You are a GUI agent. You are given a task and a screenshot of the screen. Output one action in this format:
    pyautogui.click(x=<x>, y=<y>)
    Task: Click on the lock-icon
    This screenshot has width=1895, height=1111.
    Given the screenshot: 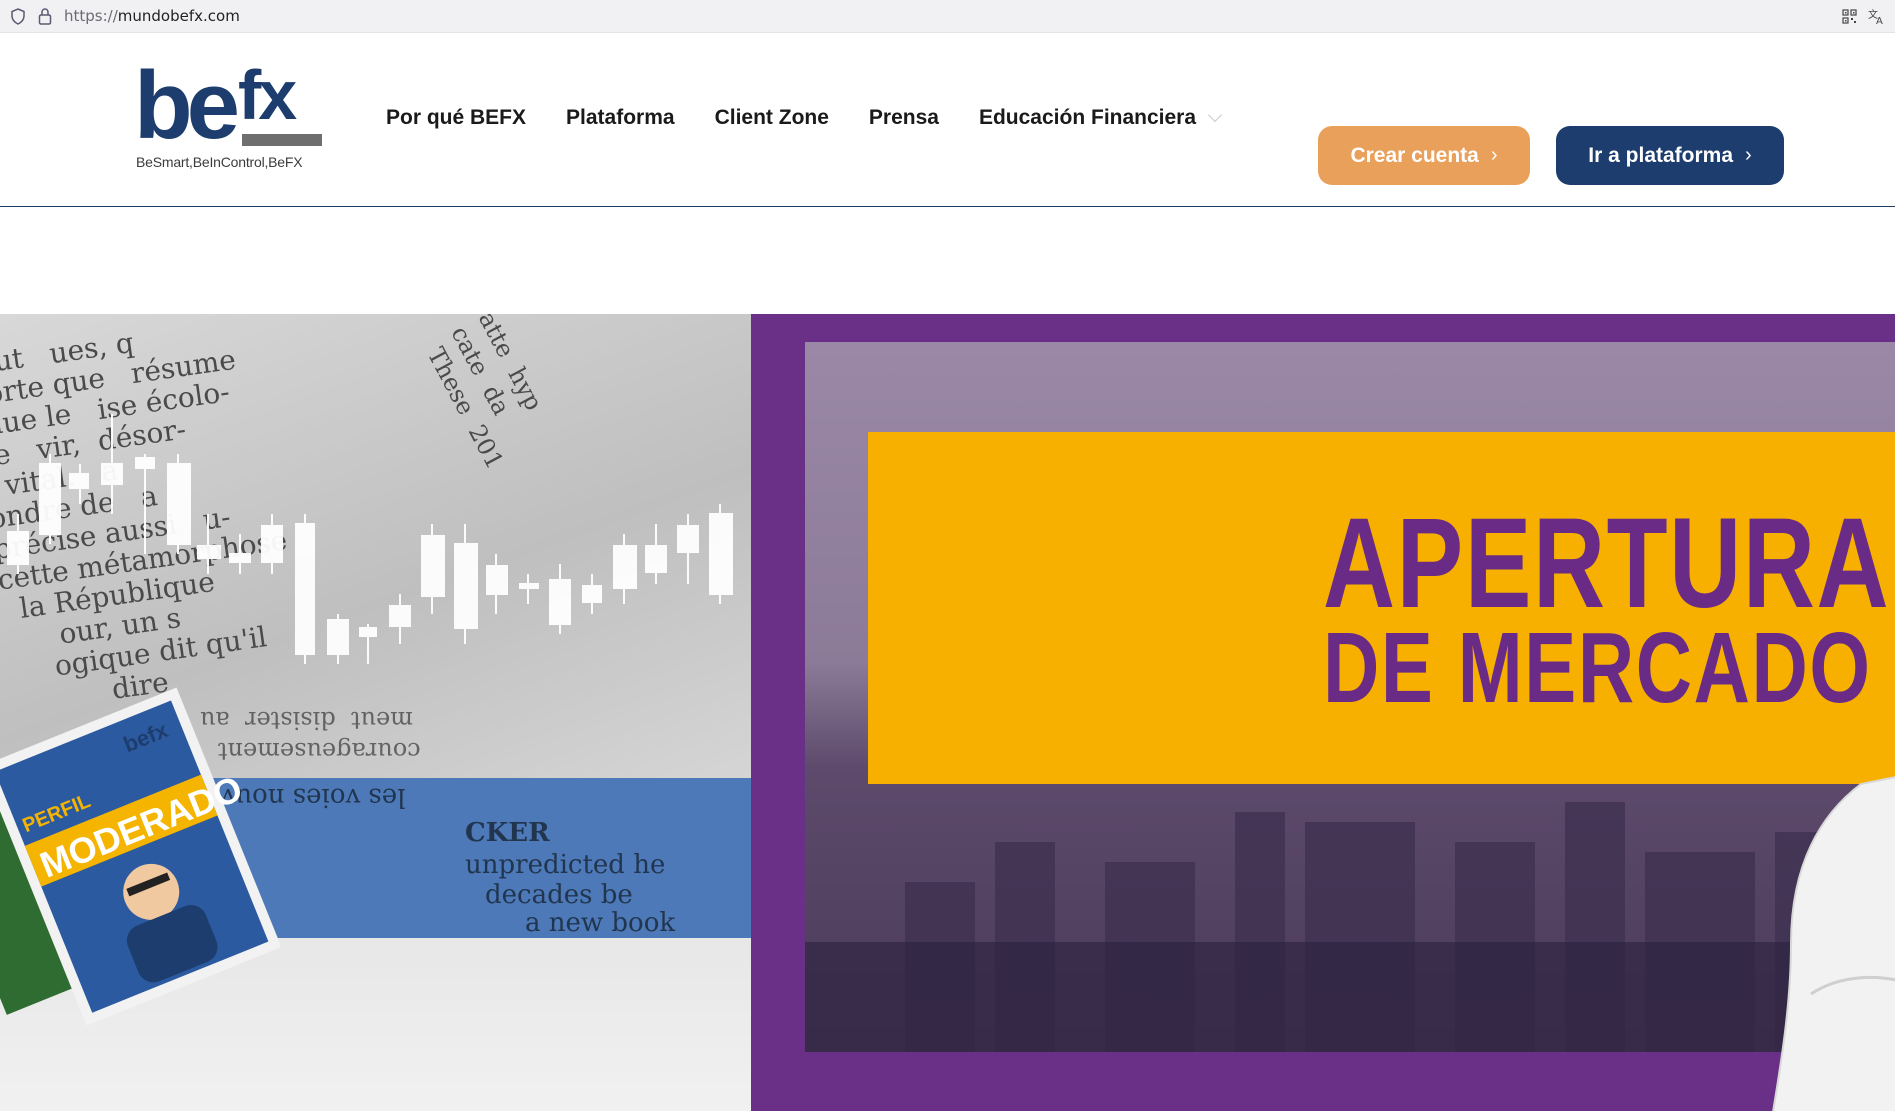 What is the action you would take?
    pyautogui.click(x=45, y=16)
    